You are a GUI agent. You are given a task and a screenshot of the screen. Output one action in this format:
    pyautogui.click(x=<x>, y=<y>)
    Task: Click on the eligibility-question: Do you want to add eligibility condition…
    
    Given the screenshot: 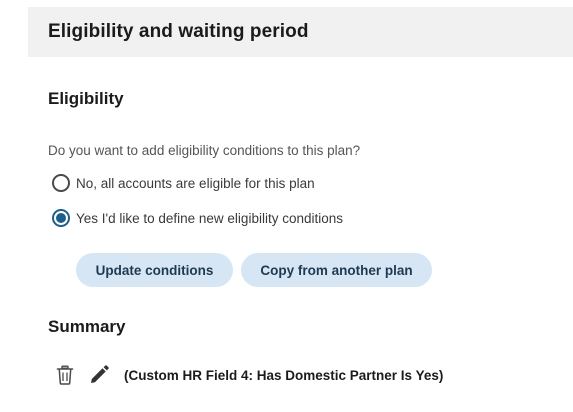 What is the action you would take?
    pyautogui.click(x=204, y=150)
    